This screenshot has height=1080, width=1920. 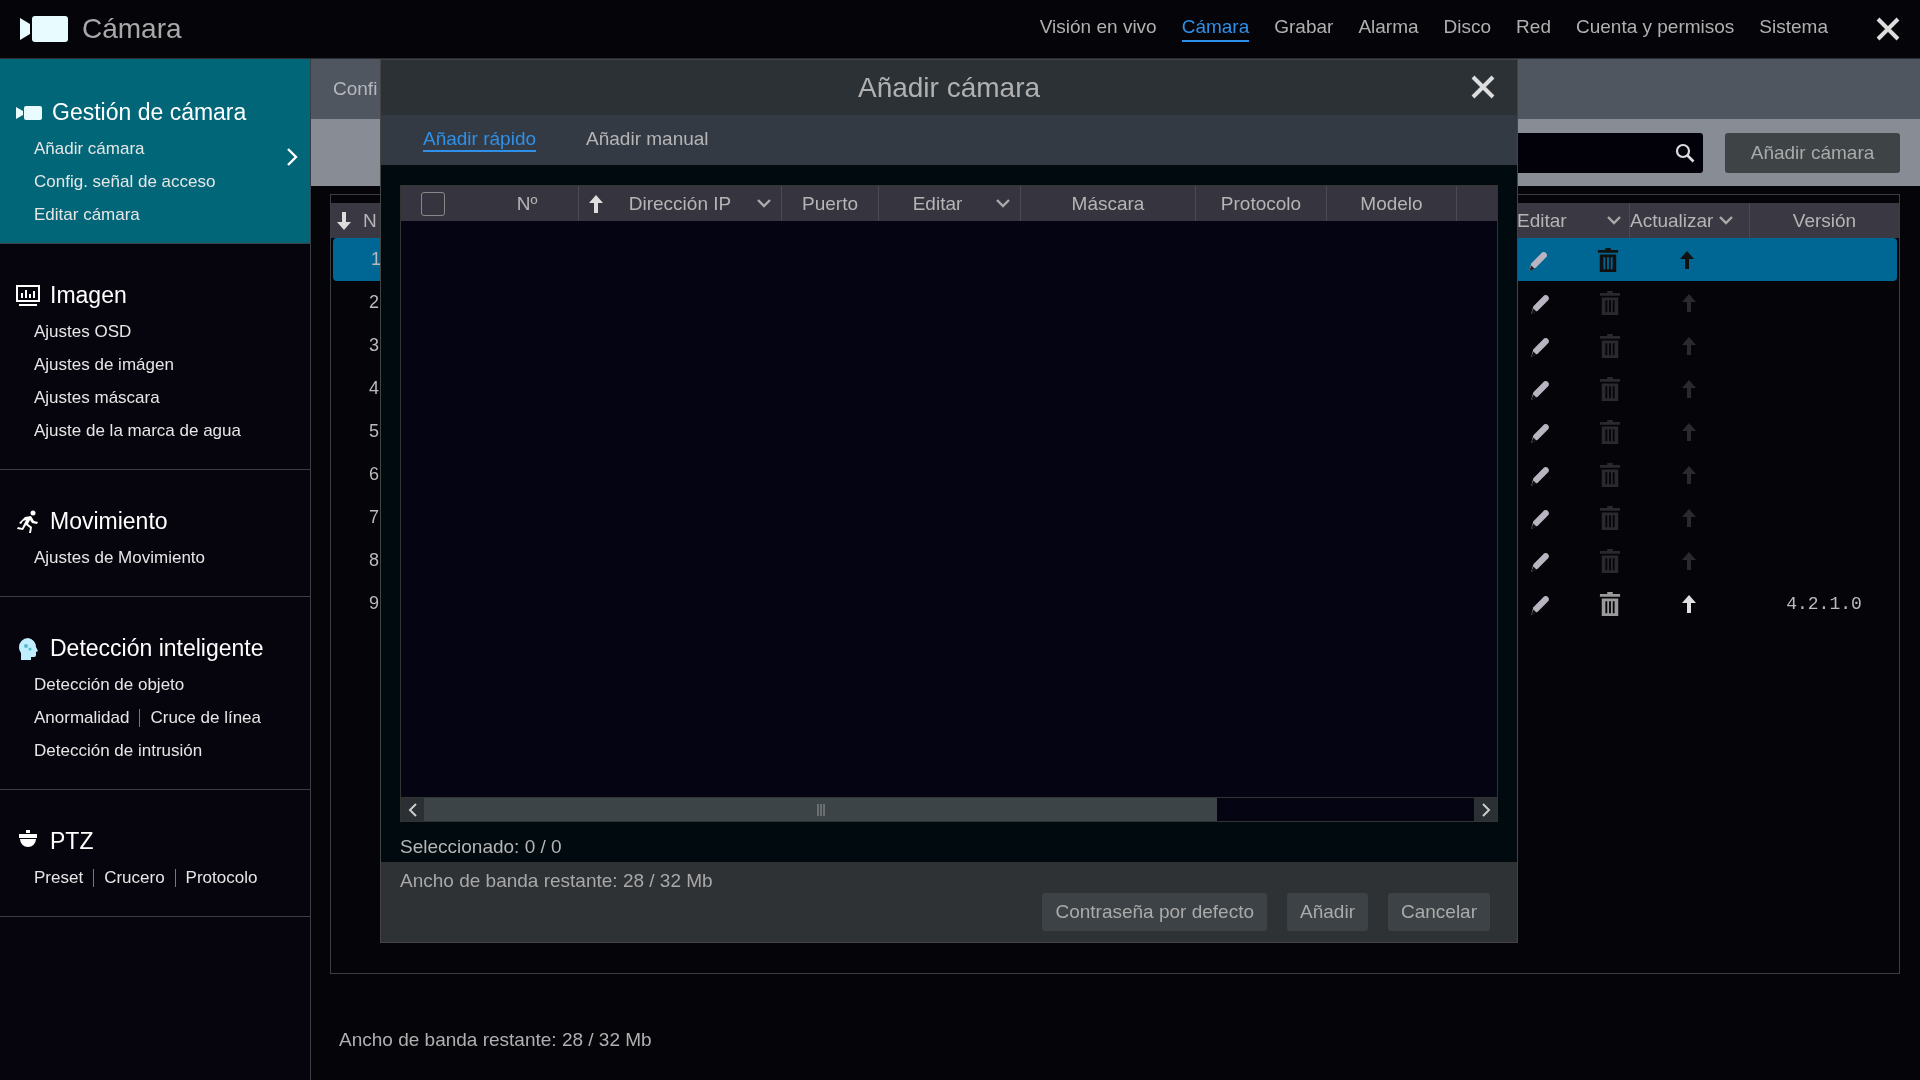 I want to click on chevron-right-icon, so click(x=292, y=157).